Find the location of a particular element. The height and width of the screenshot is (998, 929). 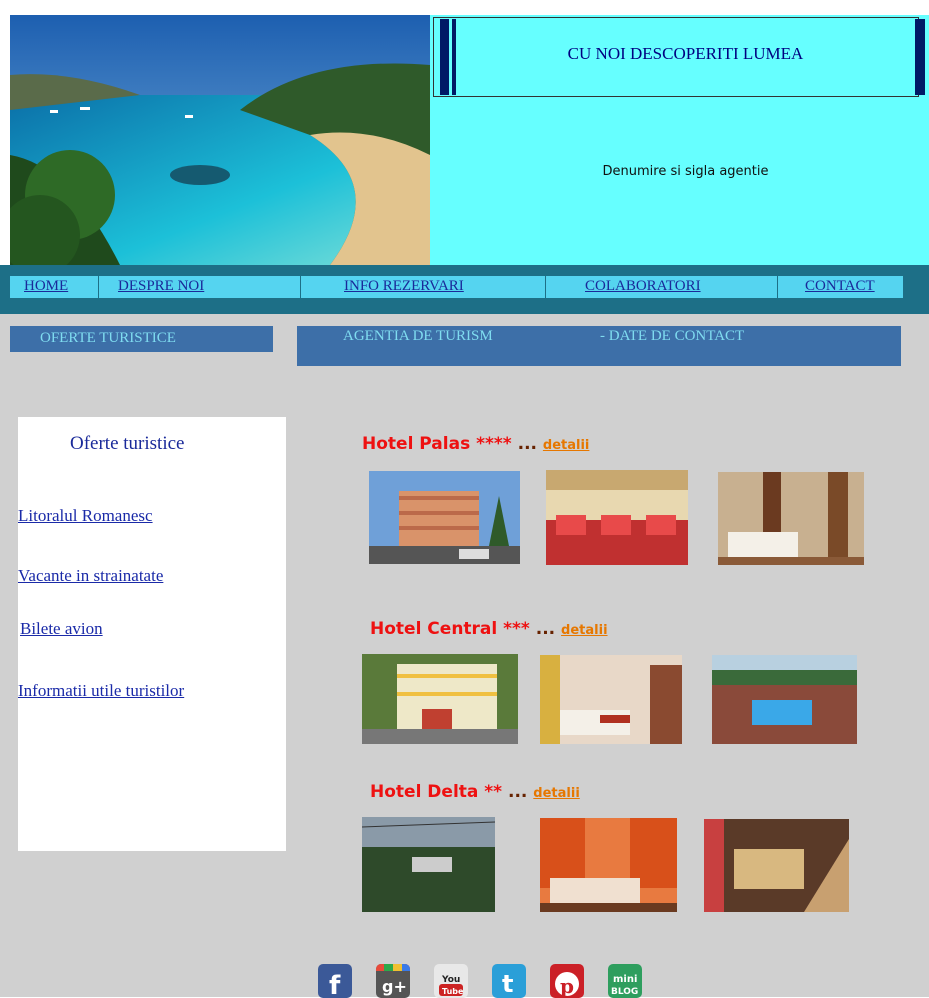

hotel-central-photo-room is located at coordinates (611, 699).